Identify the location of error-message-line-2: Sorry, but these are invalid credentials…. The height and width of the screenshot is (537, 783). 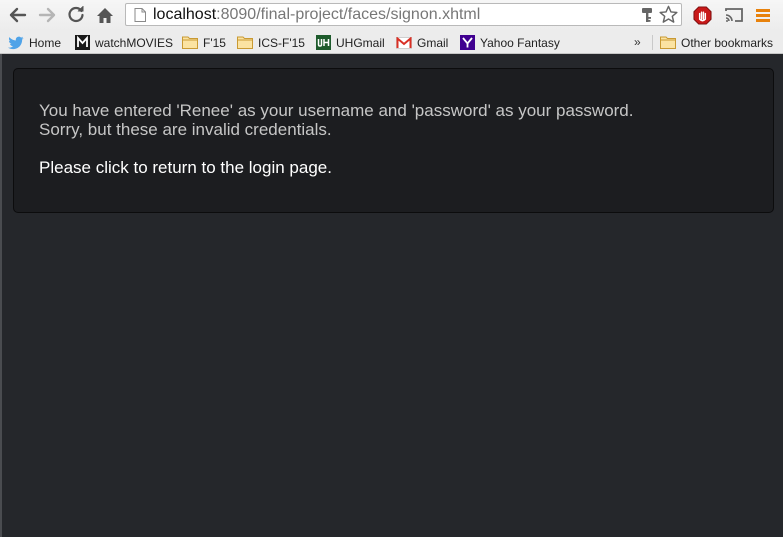
(185, 129).